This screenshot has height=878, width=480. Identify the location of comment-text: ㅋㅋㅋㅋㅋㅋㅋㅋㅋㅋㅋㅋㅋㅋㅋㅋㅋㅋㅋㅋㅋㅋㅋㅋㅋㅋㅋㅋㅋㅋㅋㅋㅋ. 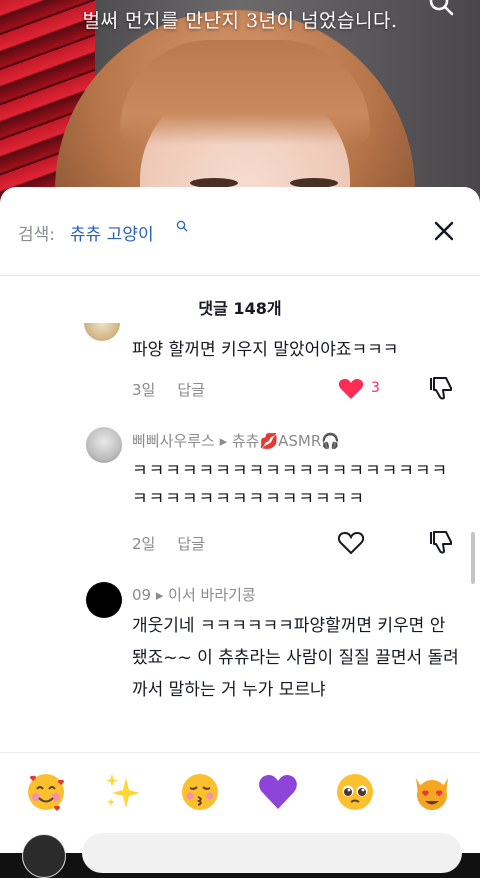
(290, 485).